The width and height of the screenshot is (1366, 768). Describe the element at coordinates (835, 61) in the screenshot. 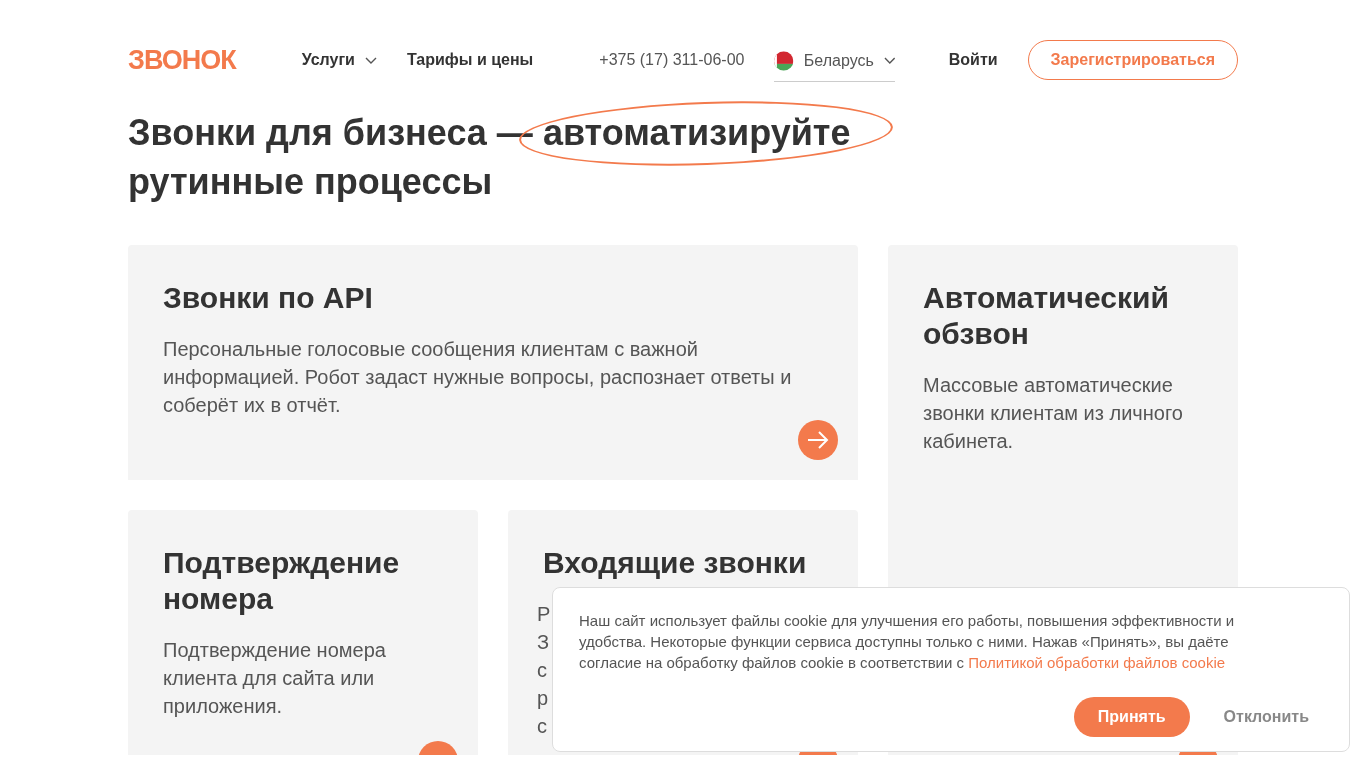

I see `country-selector: Беларусь` at that location.